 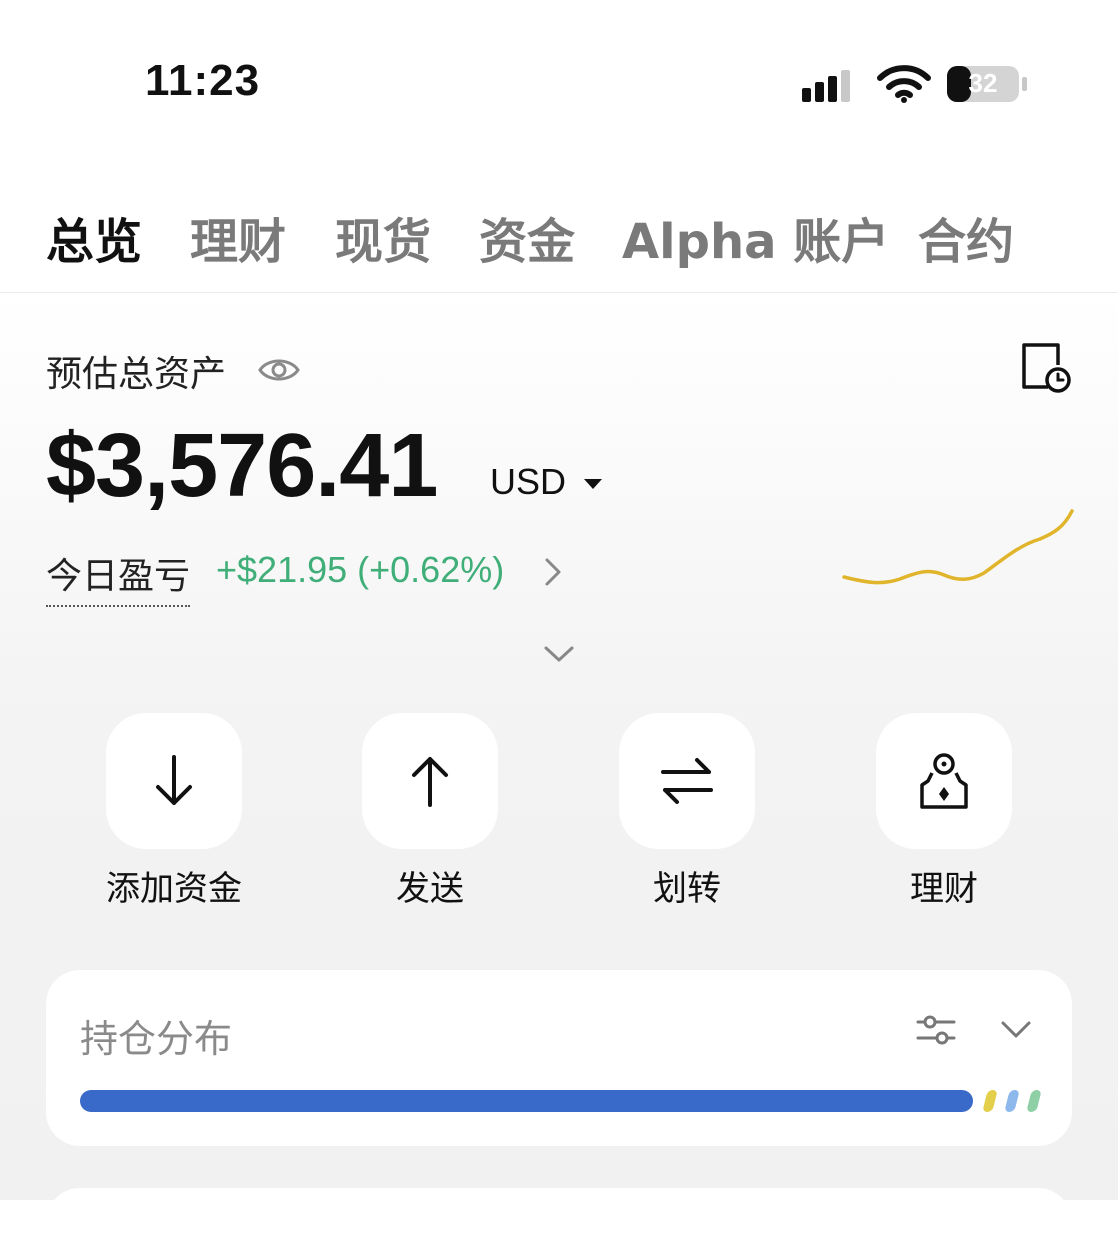 I want to click on account-tabs: 总览 理财 现货 资金 Alpha 账户 合约, so click(x=559, y=236).